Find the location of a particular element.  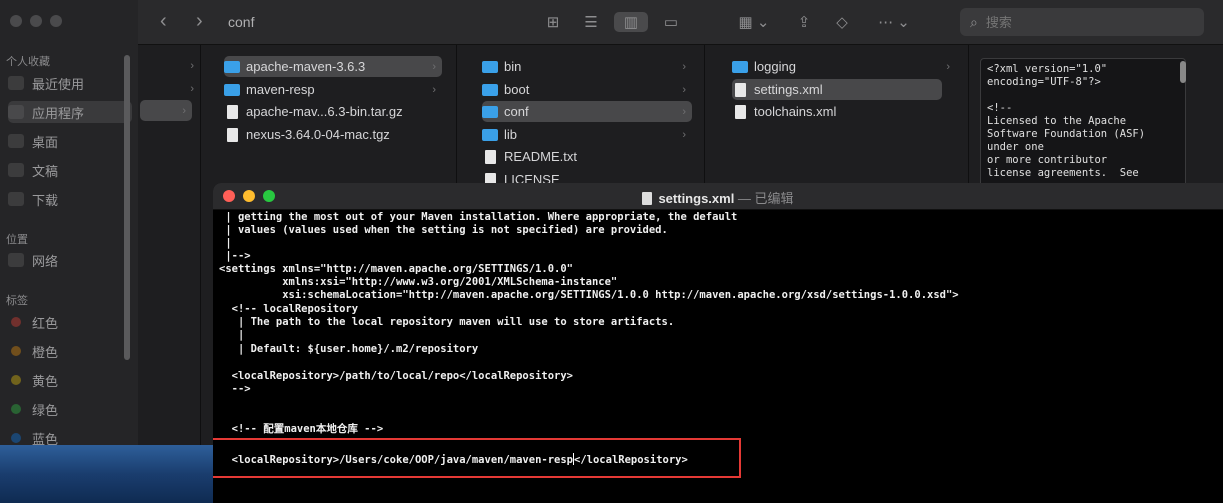

sidebar-section-tags: 标签 is located at coordinates (17, 301).